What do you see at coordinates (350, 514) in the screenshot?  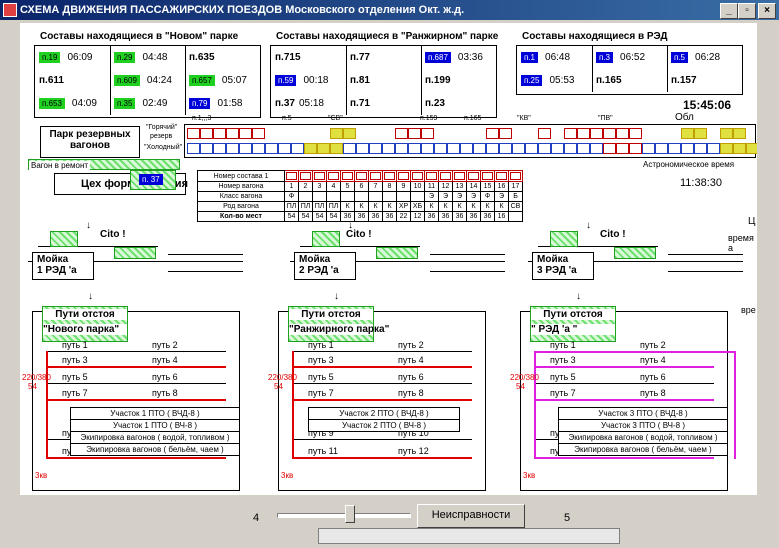 I see `slider-thumb` at bounding box center [350, 514].